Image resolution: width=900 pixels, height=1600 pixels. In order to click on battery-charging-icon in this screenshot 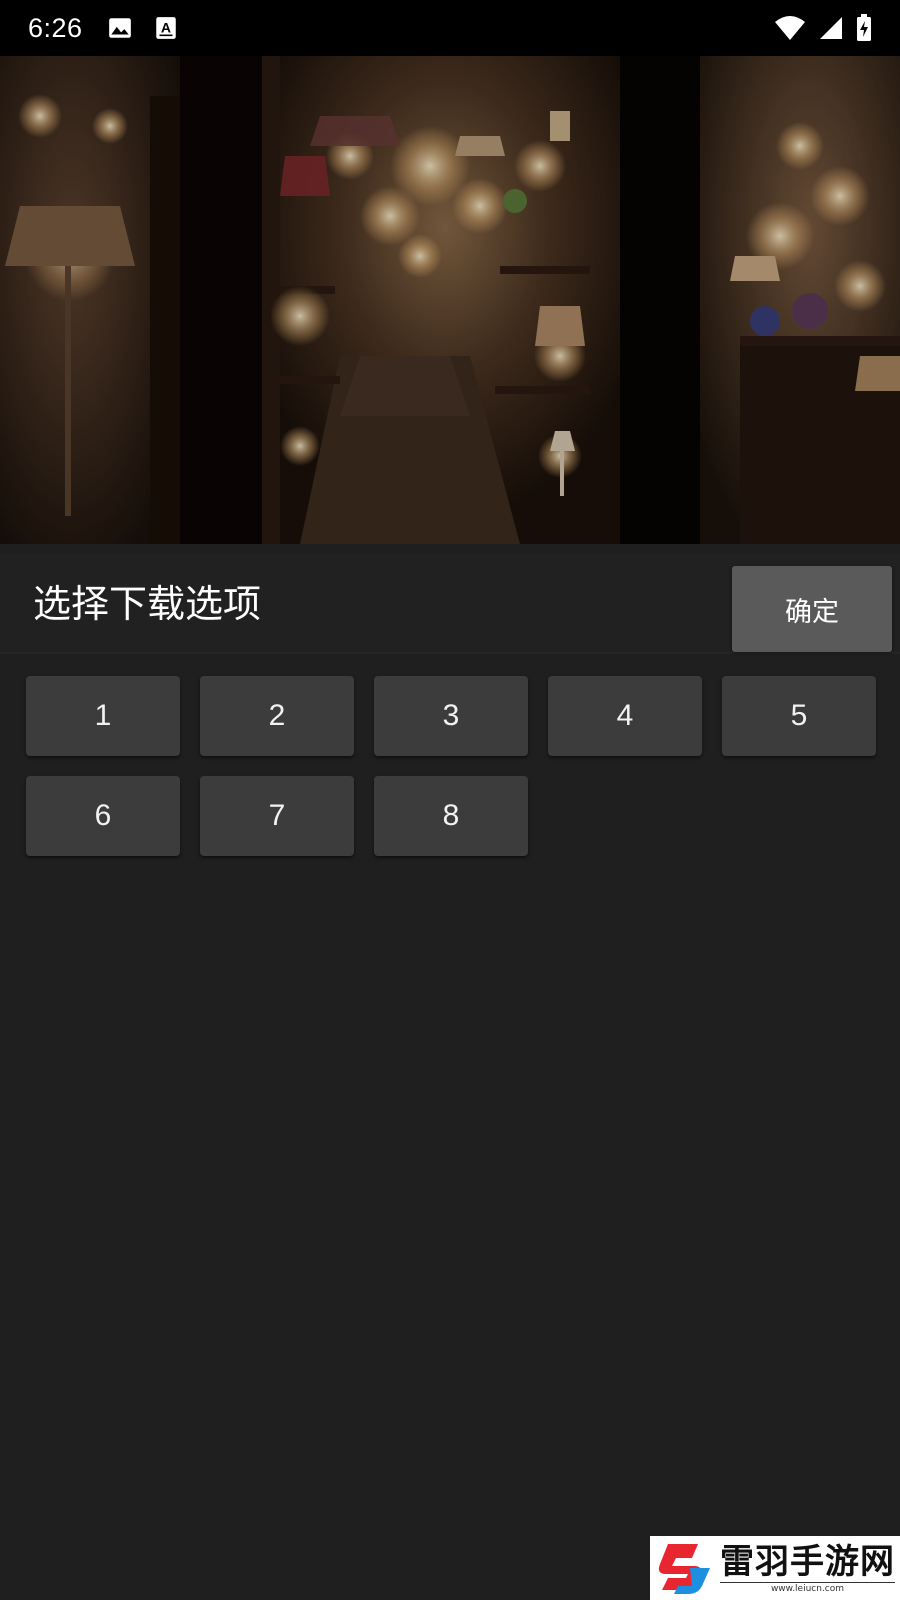, I will do `click(864, 27)`.